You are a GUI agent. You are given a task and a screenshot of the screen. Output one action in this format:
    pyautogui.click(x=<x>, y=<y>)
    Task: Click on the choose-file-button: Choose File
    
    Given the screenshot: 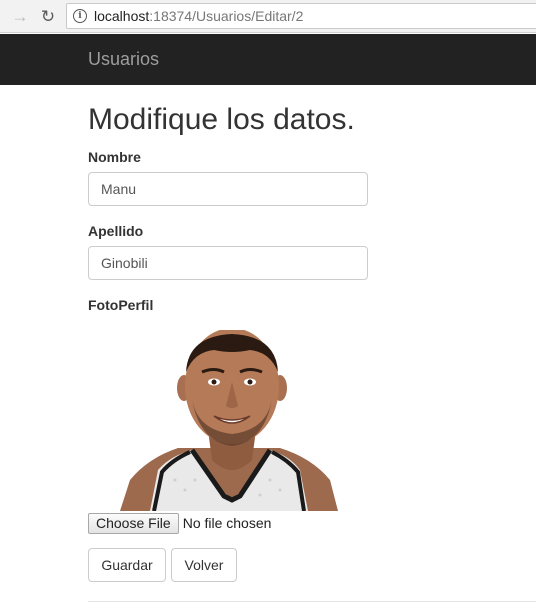 What is the action you would take?
    pyautogui.click(x=133, y=523)
    